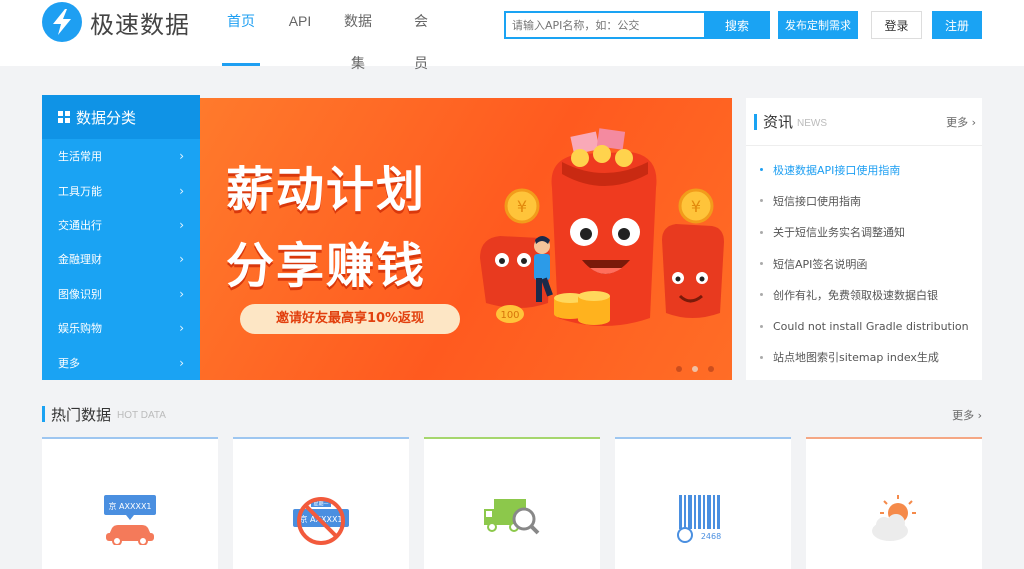  What do you see at coordinates (121, 294) in the screenshot?
I see `category-item-image: 图像识别 ›` at bounding box center [121, 294].